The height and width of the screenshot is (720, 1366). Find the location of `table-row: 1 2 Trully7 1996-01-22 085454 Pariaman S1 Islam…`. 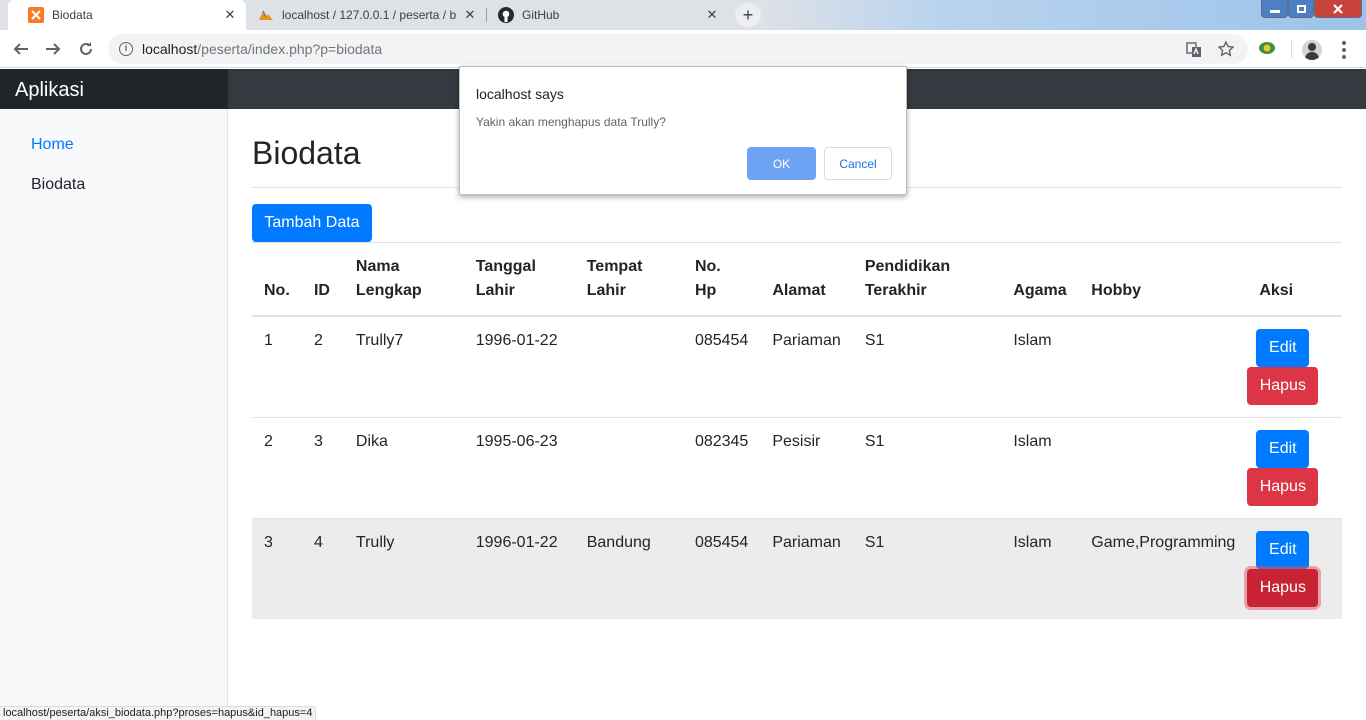

table-row: 1 2 Trully7 1996-01-22 085454 Pariaman S1 Islam… is located at coordinates (797, 366).